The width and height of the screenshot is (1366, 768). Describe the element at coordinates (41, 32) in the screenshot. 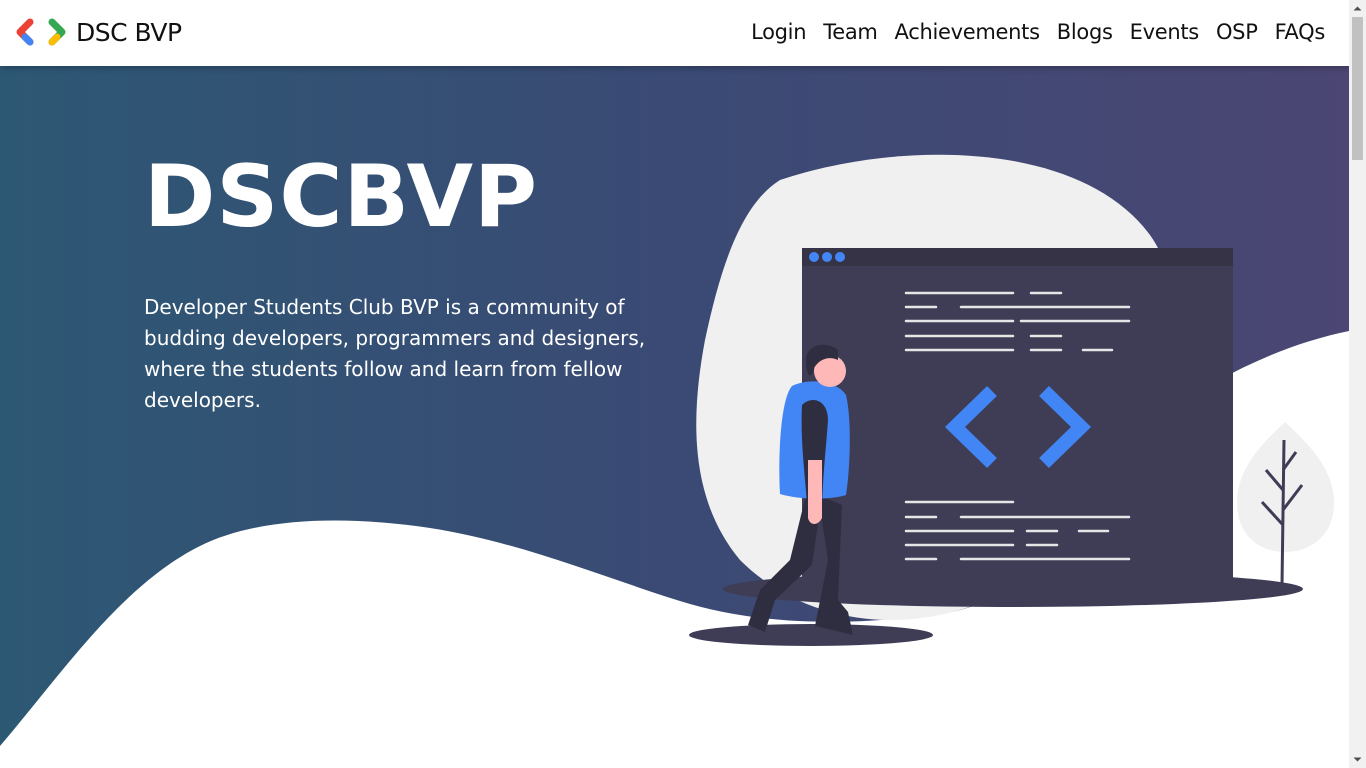

I see `dsc-logo-icon` at that location.